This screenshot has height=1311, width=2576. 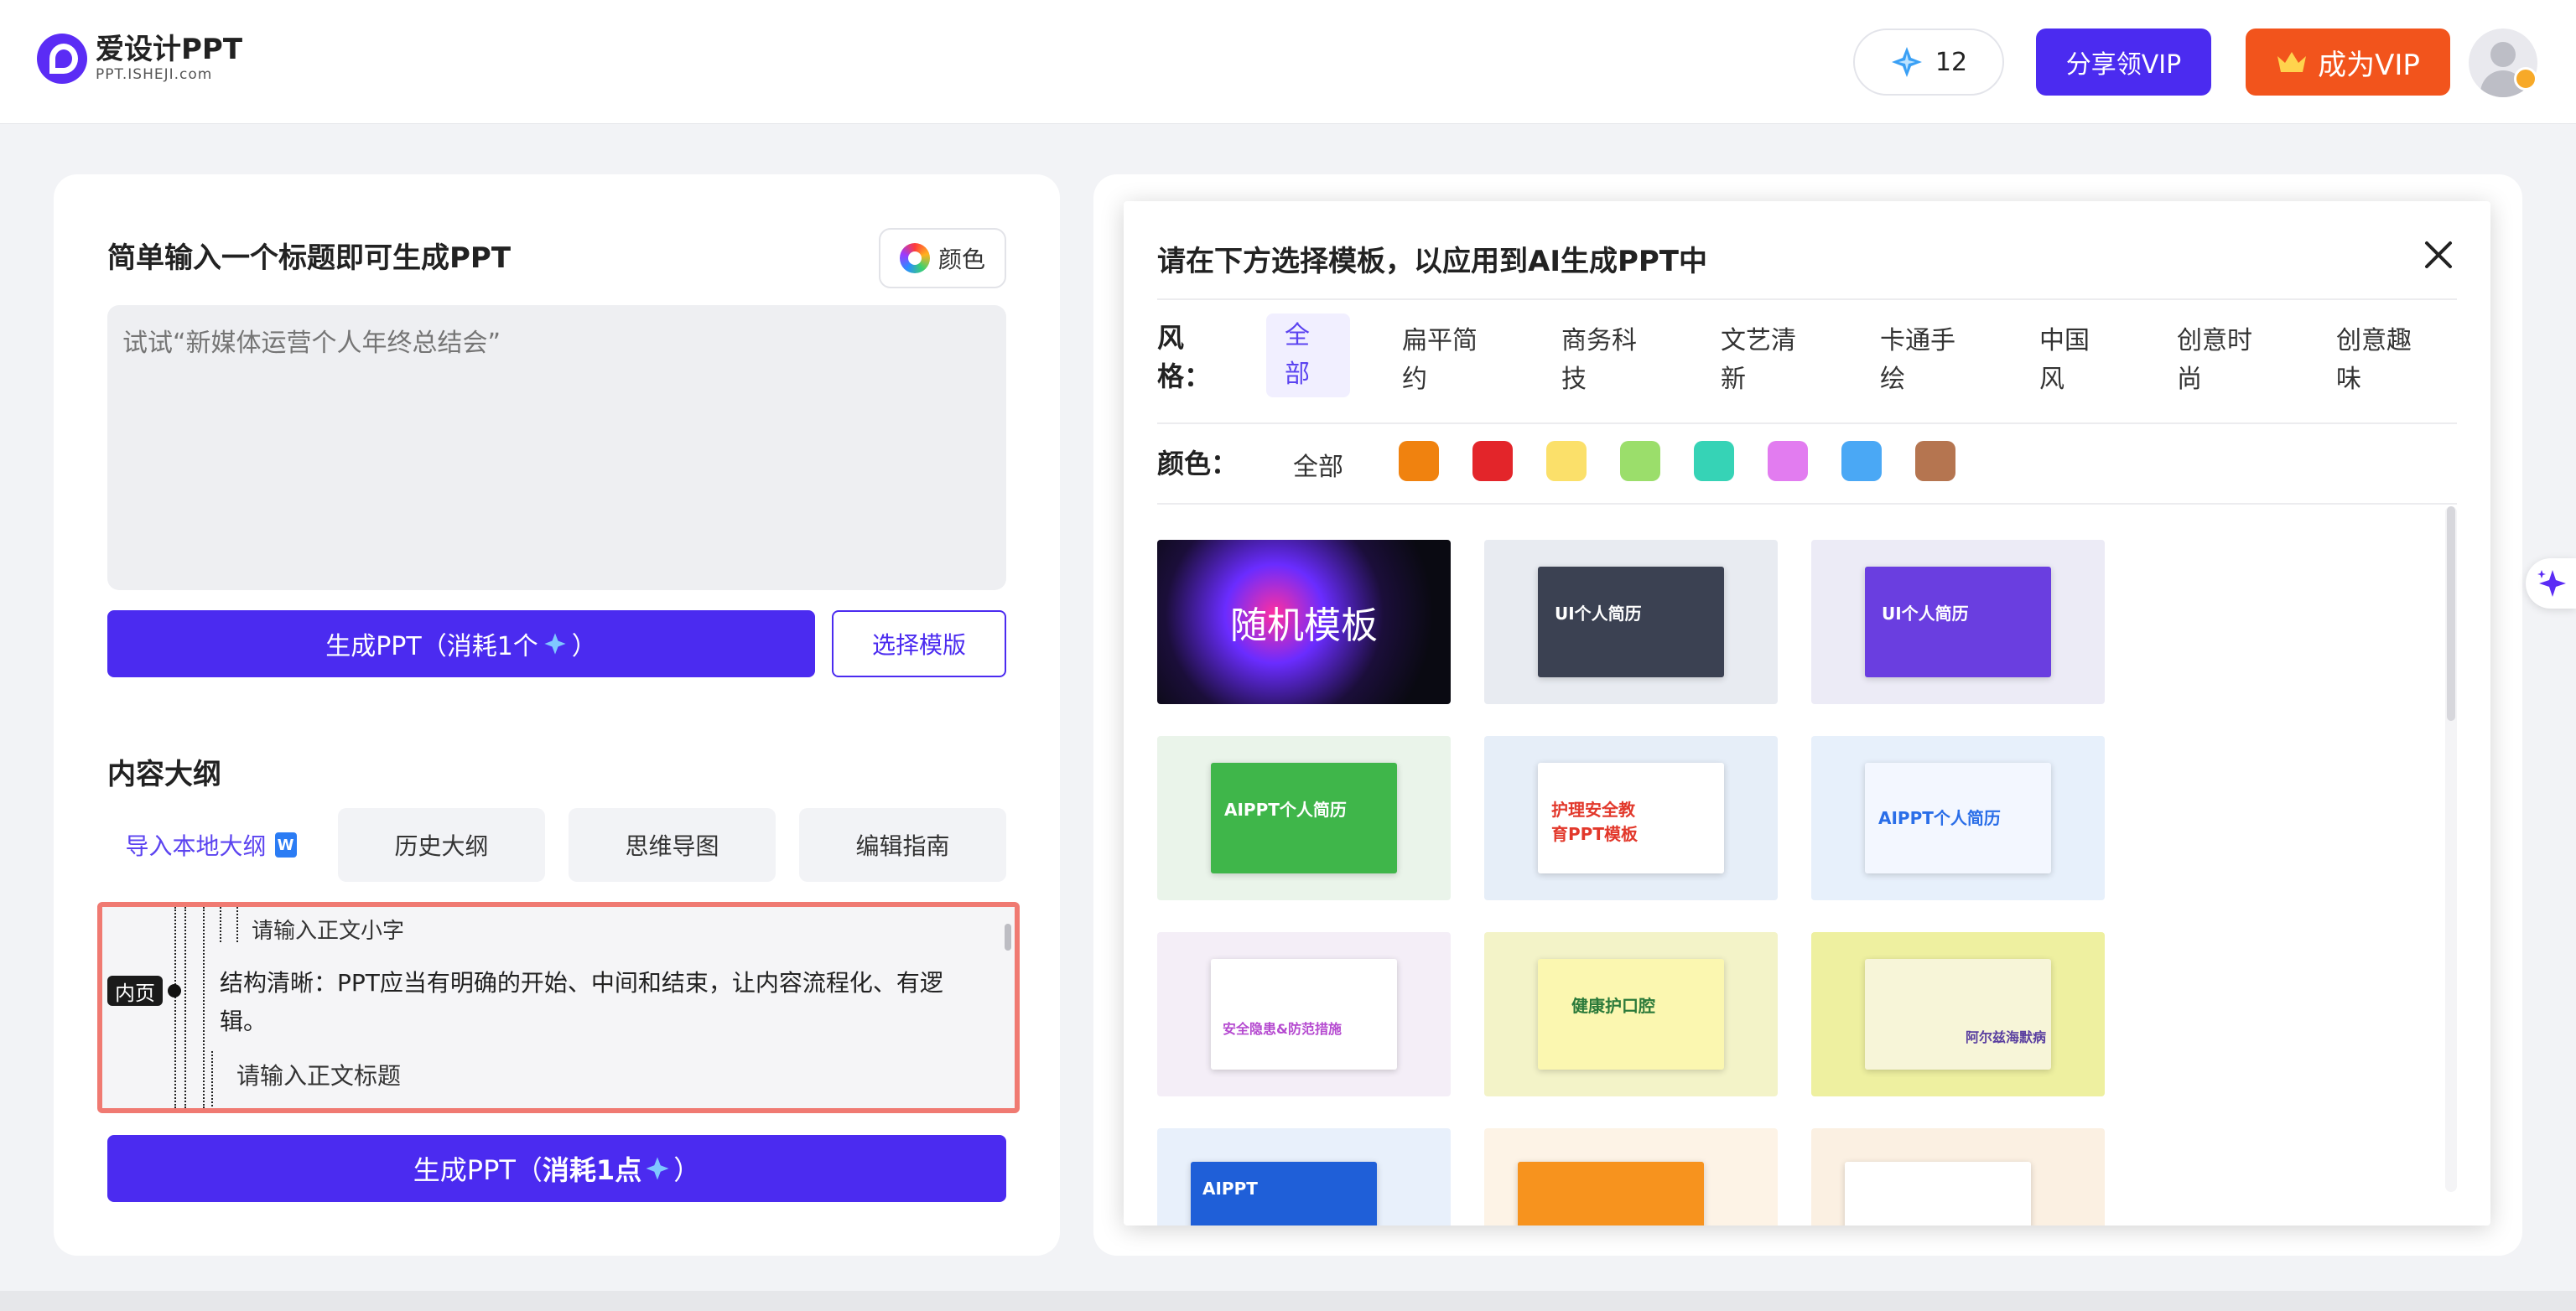 What do you see at coordinates (1935, 461) in the screenshot?
I see `color-swatch-brown` at bounding box center [1935, 461].